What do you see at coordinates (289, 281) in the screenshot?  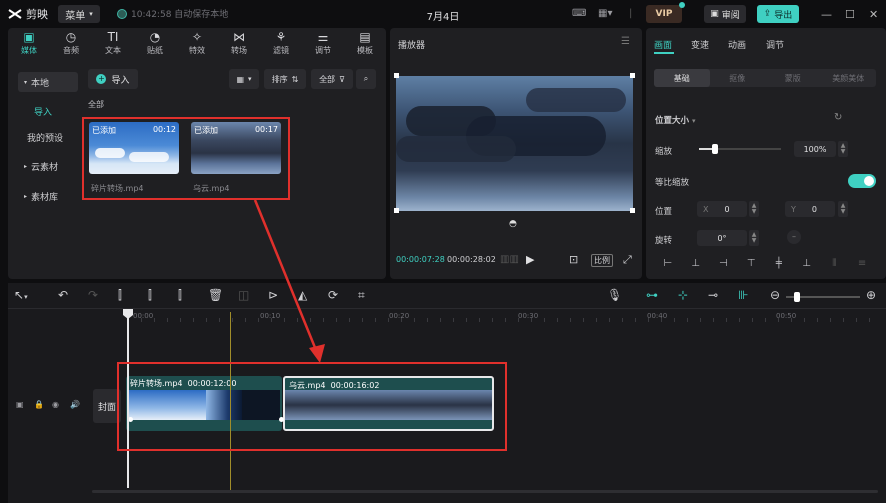 I see `annotation-arrow` at bounding box center [289, 281].